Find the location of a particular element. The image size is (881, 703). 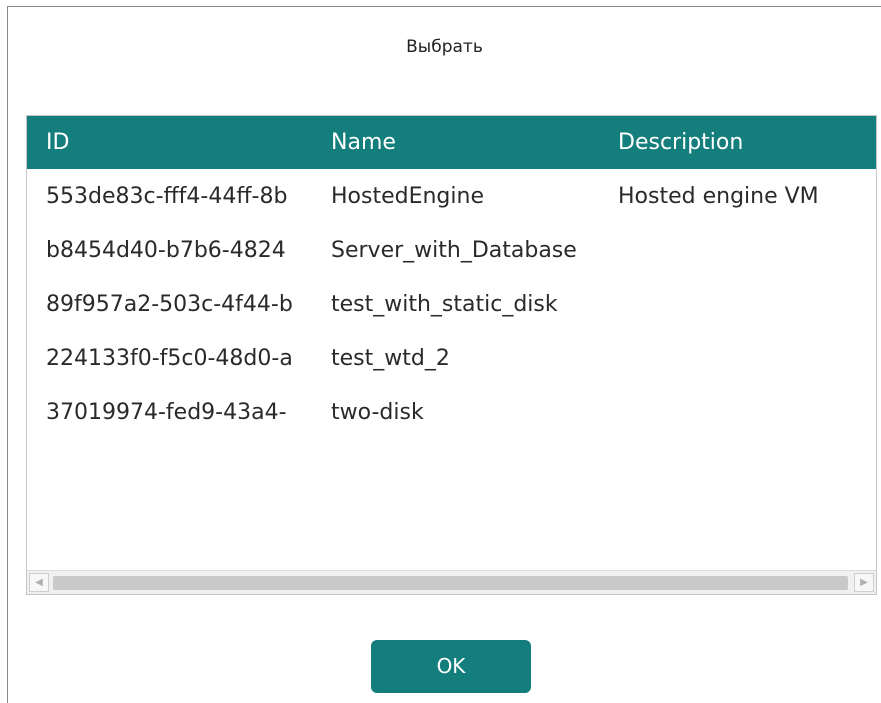

table-row: b8454d40-b7b6-4824 Server_with_Database is located at coordinates (451, 251).